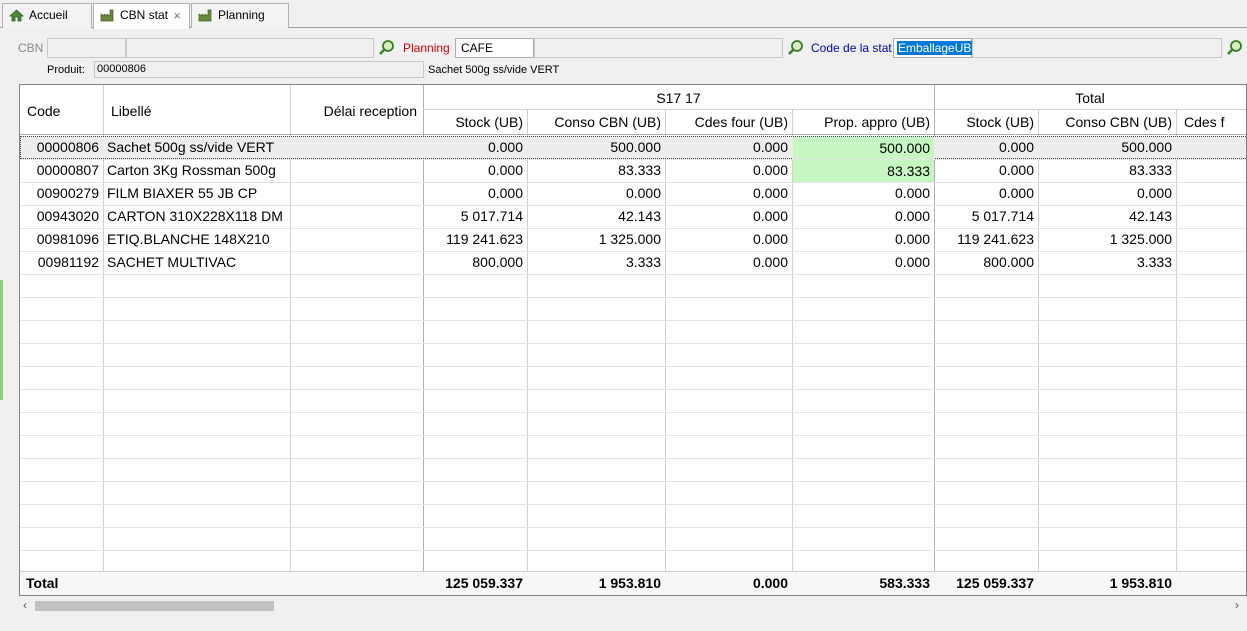  I want to click on cell-code: 00943020, so click(61, 216).